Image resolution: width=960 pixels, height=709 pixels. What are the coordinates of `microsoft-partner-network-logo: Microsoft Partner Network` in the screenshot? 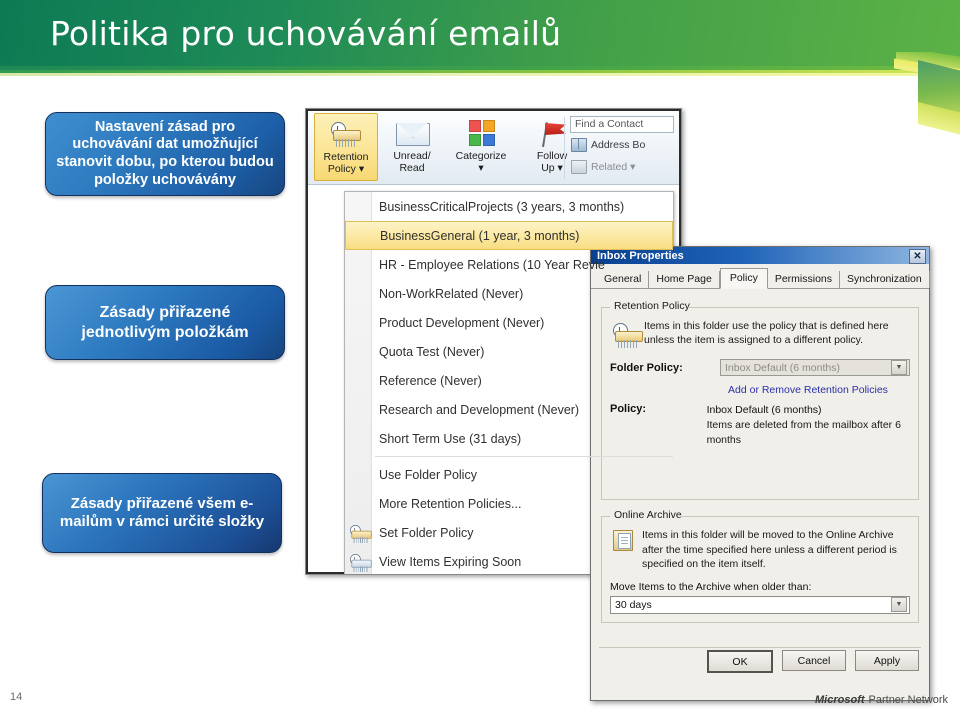 It's located at (881, 700).